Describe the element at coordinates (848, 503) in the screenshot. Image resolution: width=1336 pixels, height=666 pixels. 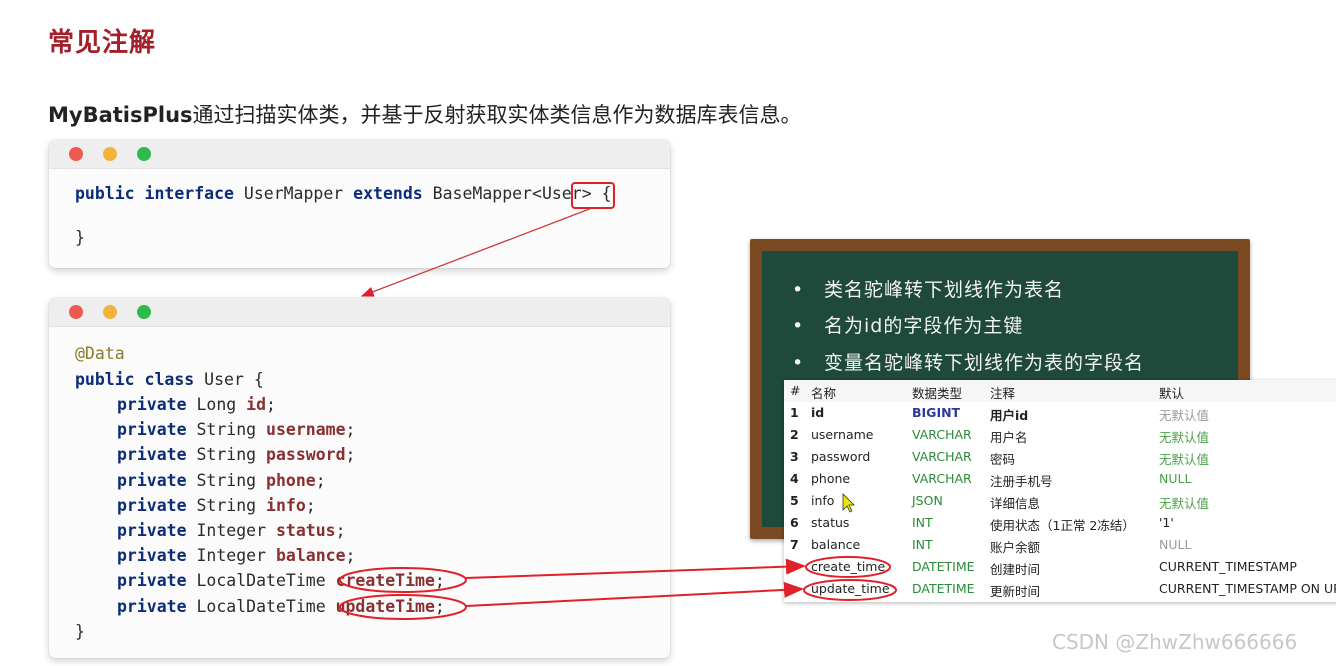
I see `mouse-cursor-icon` at that location.